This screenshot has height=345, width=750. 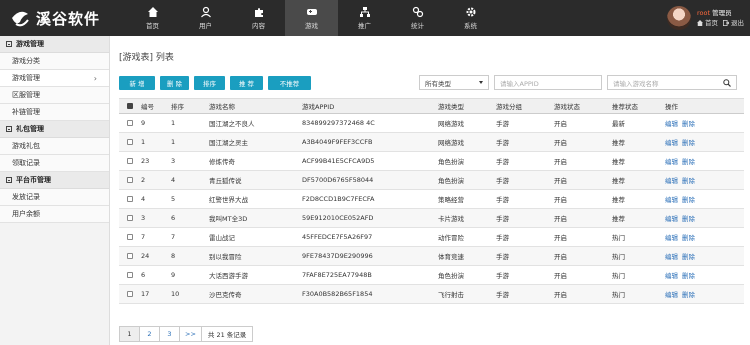 What do you see at coordinates (54, 112) in the screenshot?
I see `sidebar-item: 补链管理` at bounding box center [54, 112].